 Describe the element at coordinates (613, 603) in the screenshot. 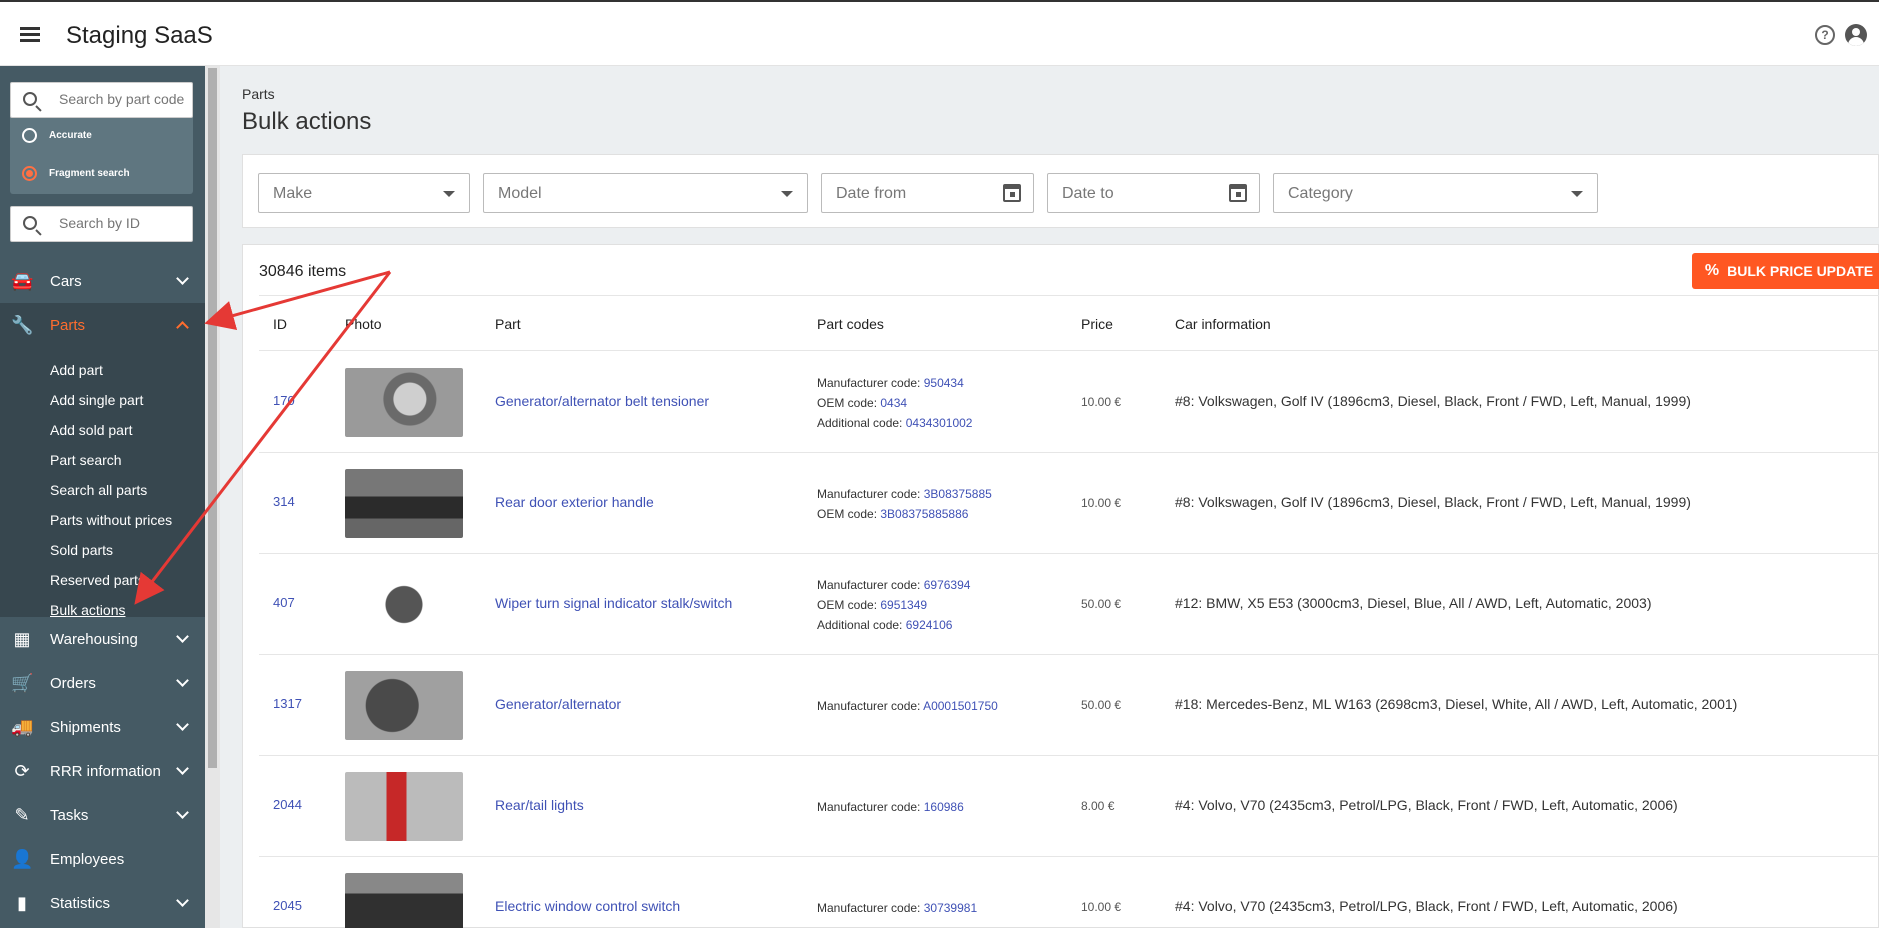

I see `part-name-link: Wiper turn signal indicator stalk/switch` at that location.